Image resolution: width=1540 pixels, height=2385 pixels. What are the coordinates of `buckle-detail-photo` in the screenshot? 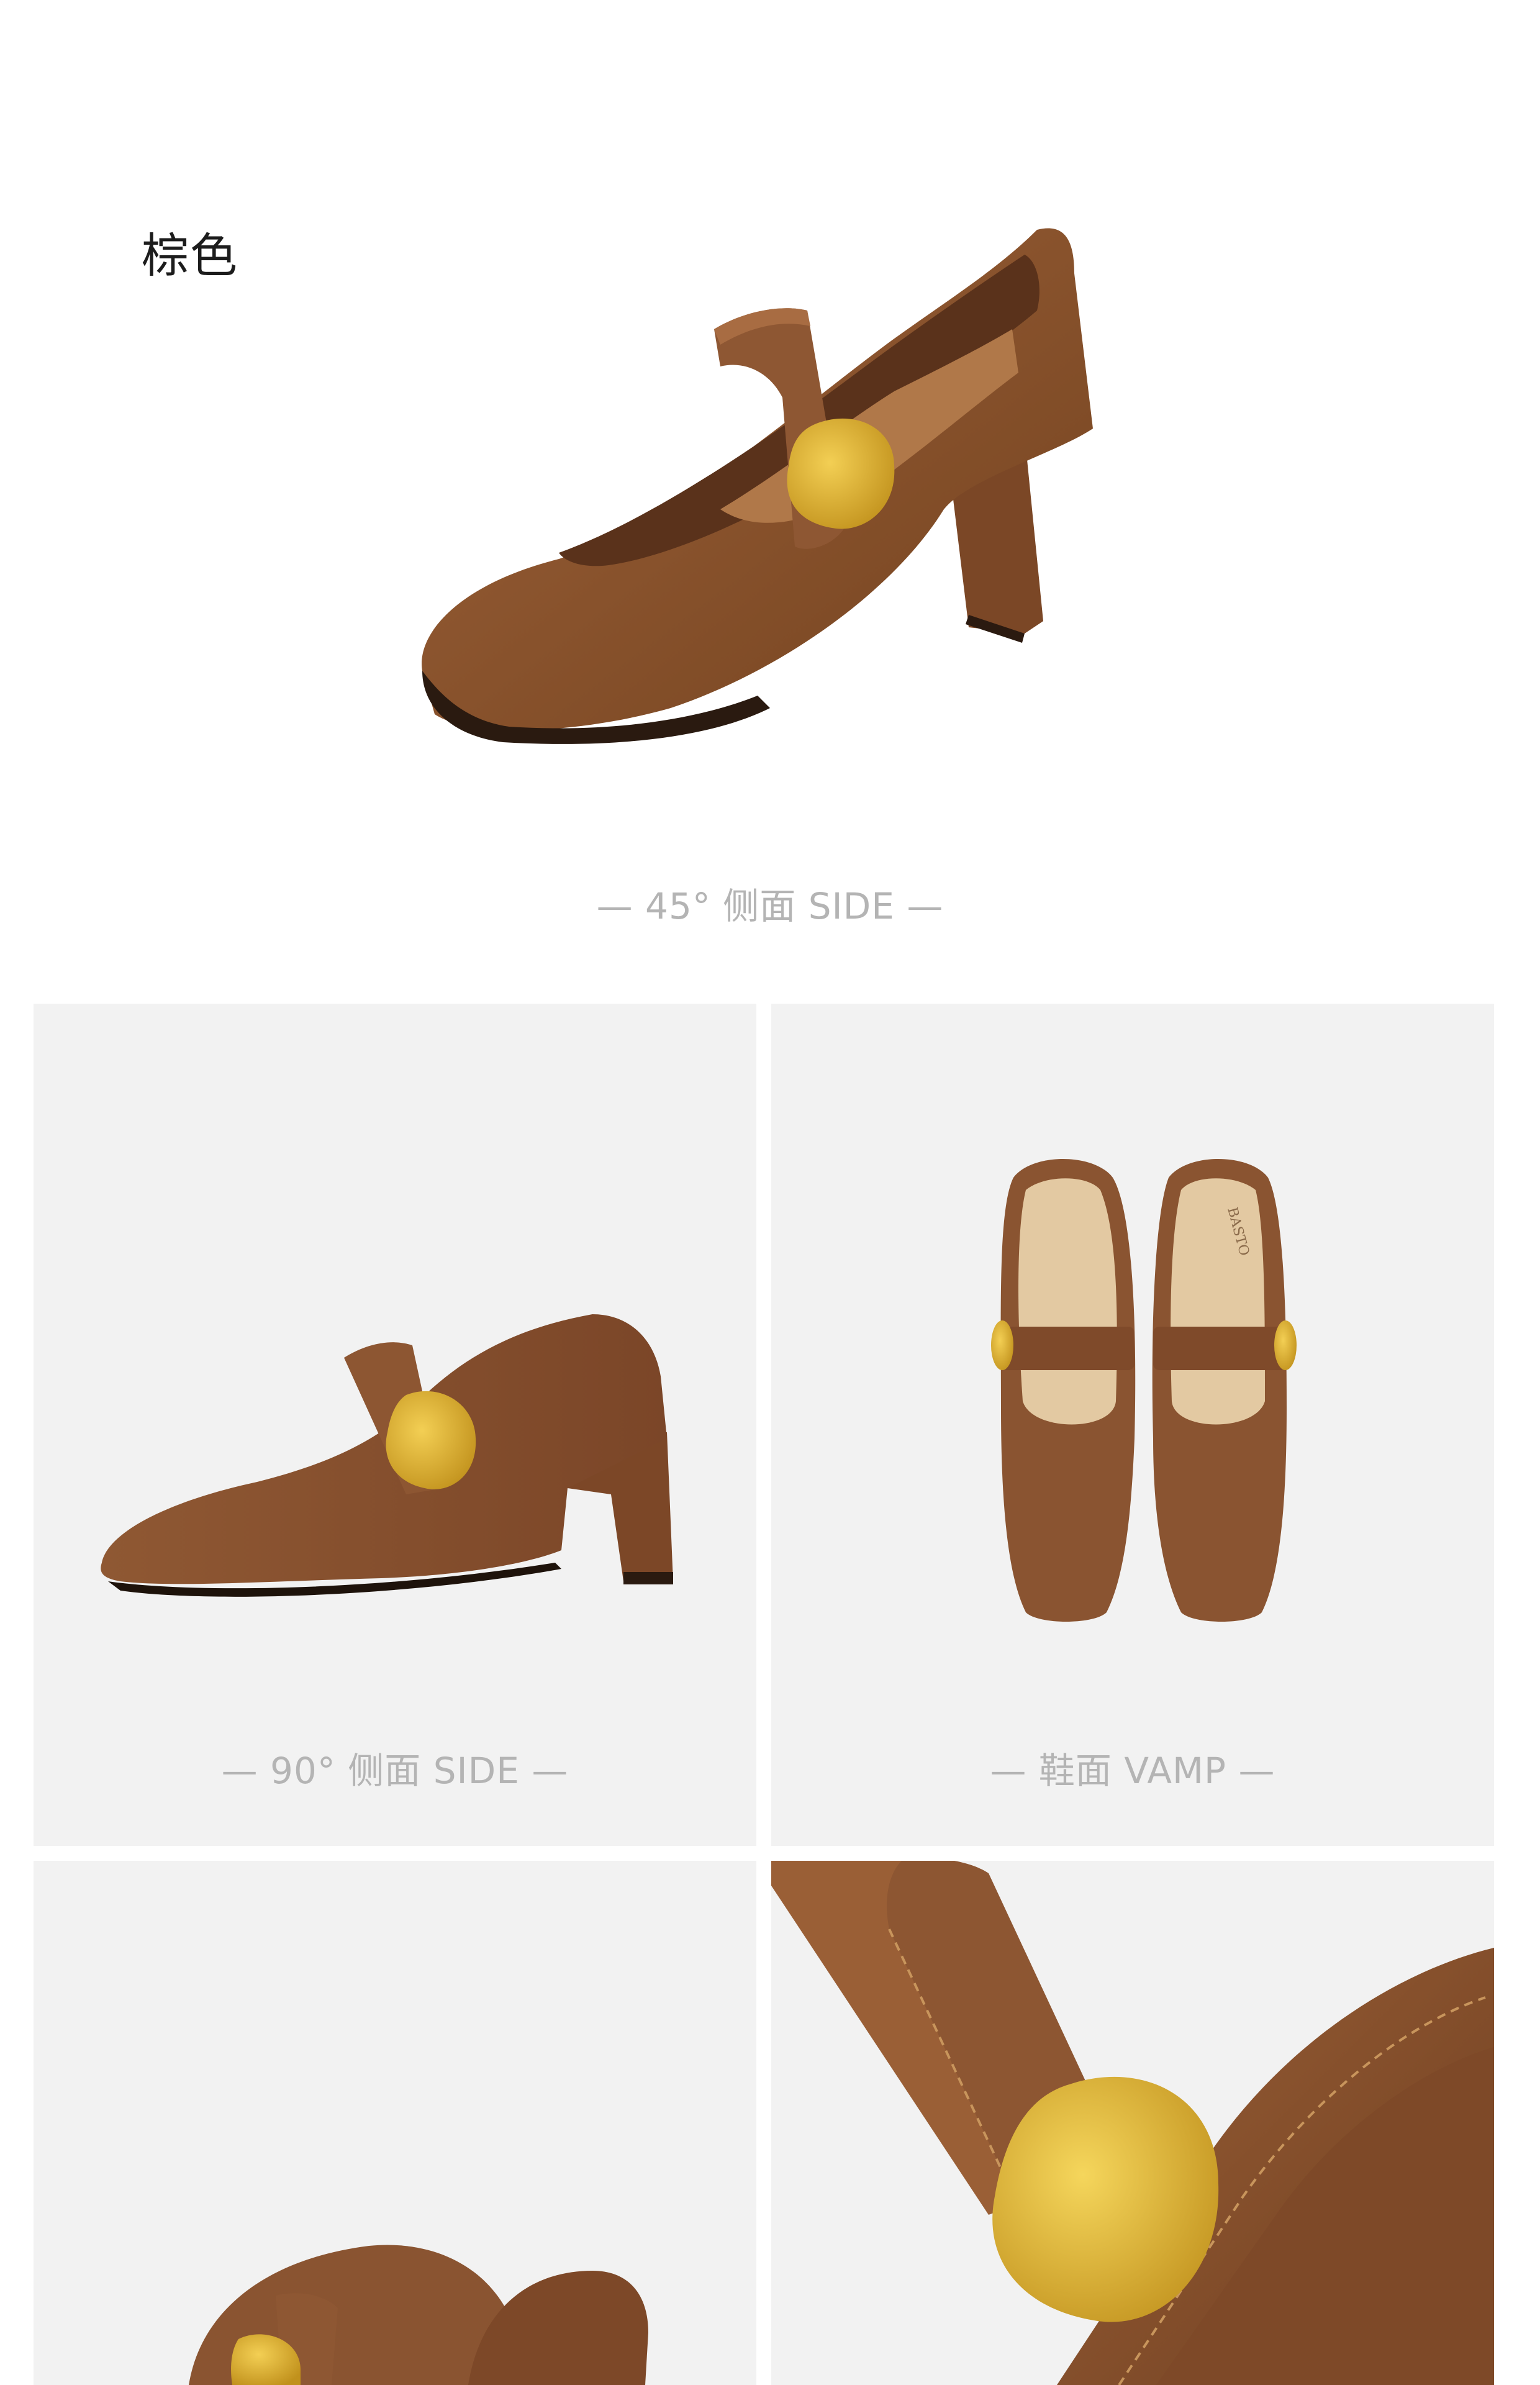 It's located at (1132, 2123).